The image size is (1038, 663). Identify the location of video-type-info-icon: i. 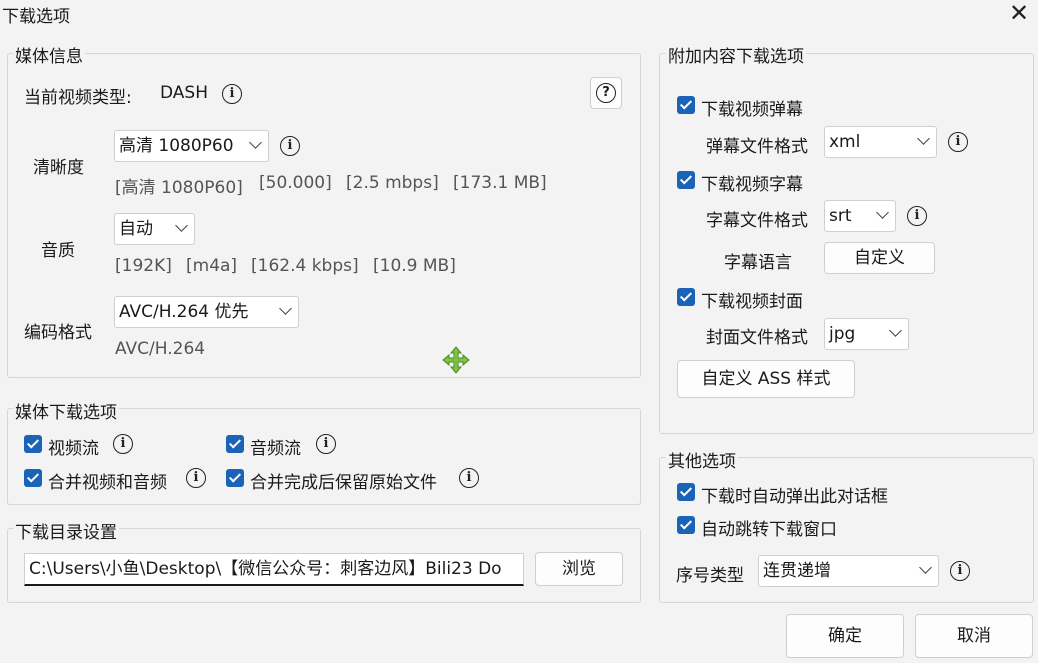
(232, 94).